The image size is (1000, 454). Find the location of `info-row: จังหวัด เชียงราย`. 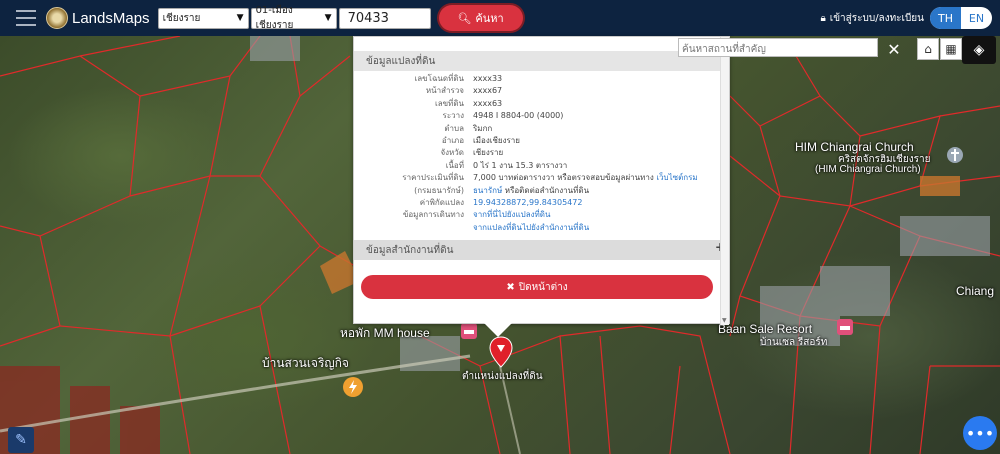

info-row: จังหวัด เชียงราย is located at coordinates (541, 153).